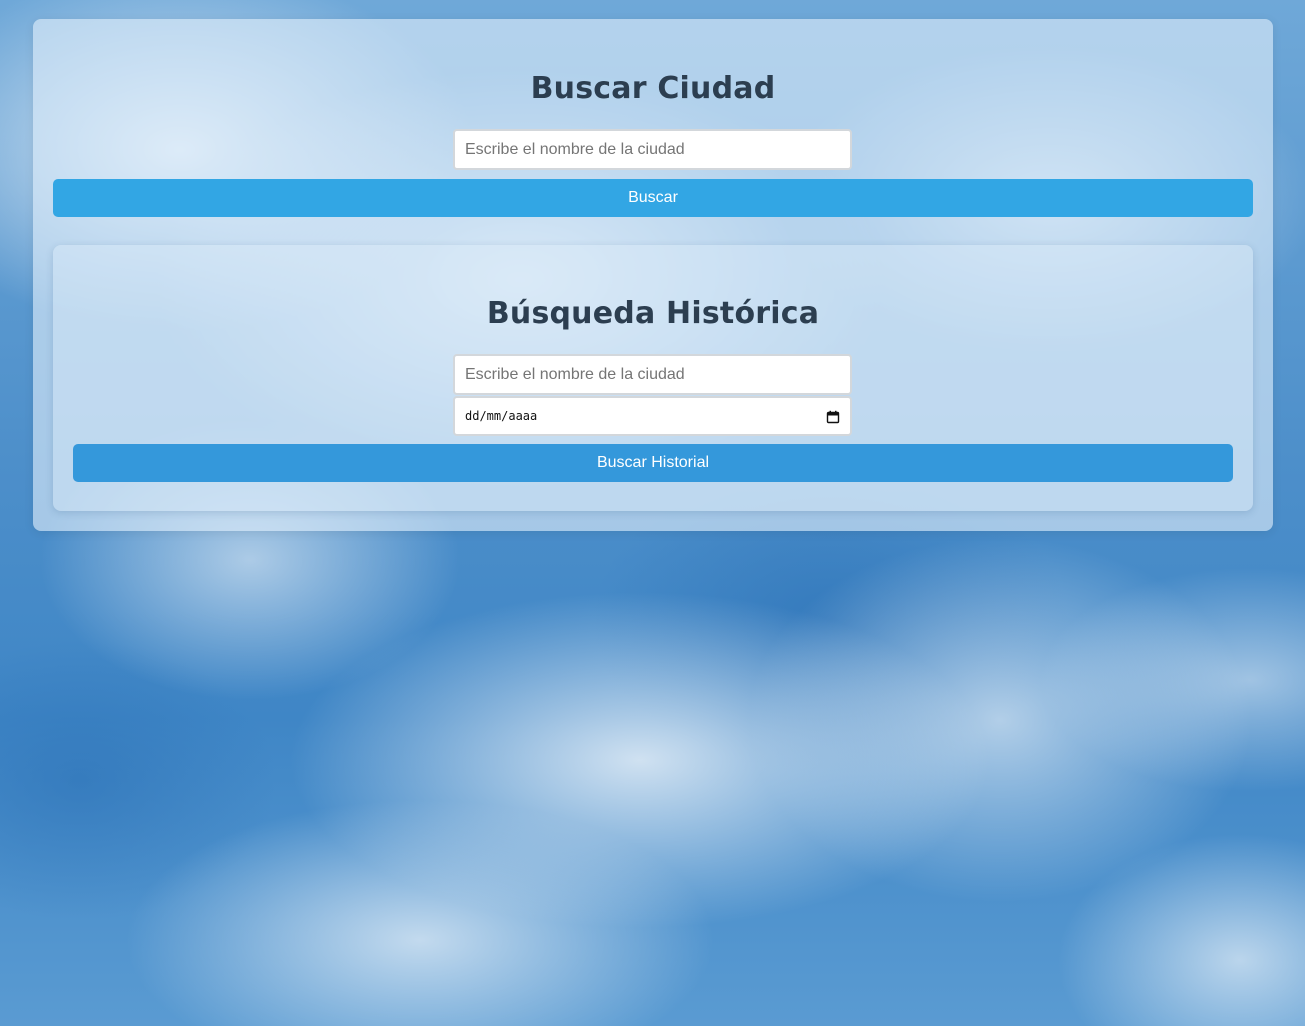 The width and height of the screenshot is (1305, 1026). I want to click on city-search-input, so click(652, 149).